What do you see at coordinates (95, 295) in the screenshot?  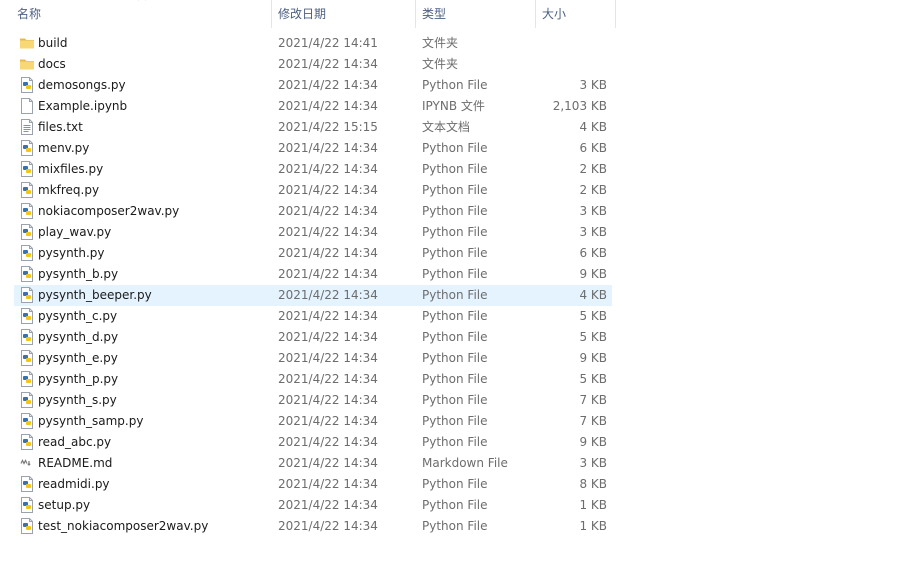 I see `file-name: pysynth_beeper.py` at bounding box center [95, 295].